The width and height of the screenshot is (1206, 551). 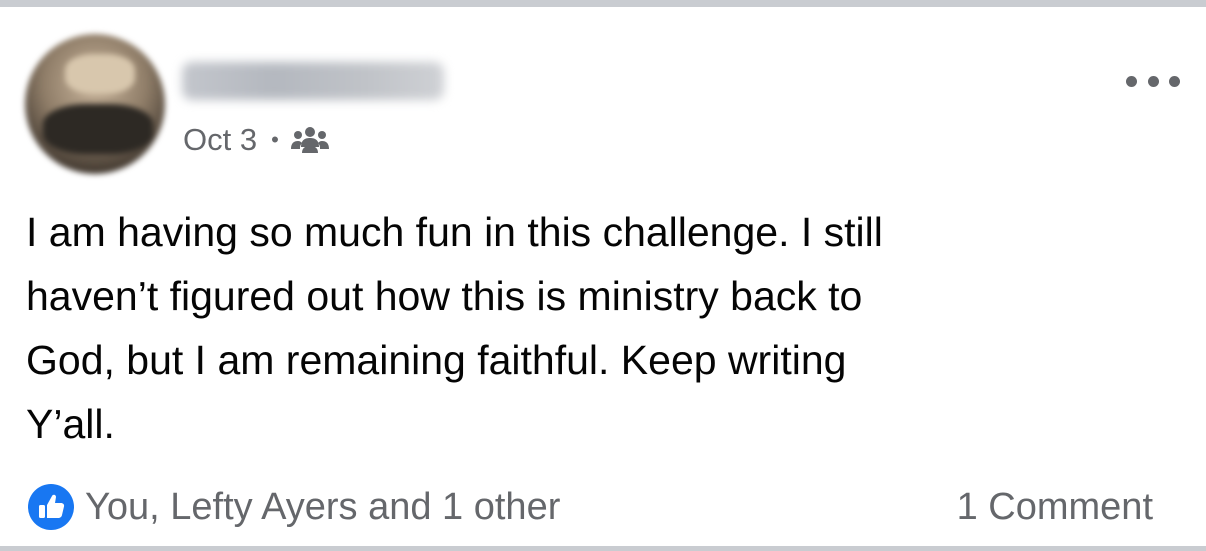 I want to click on more-options-icon, so click(x=1153, y=81).